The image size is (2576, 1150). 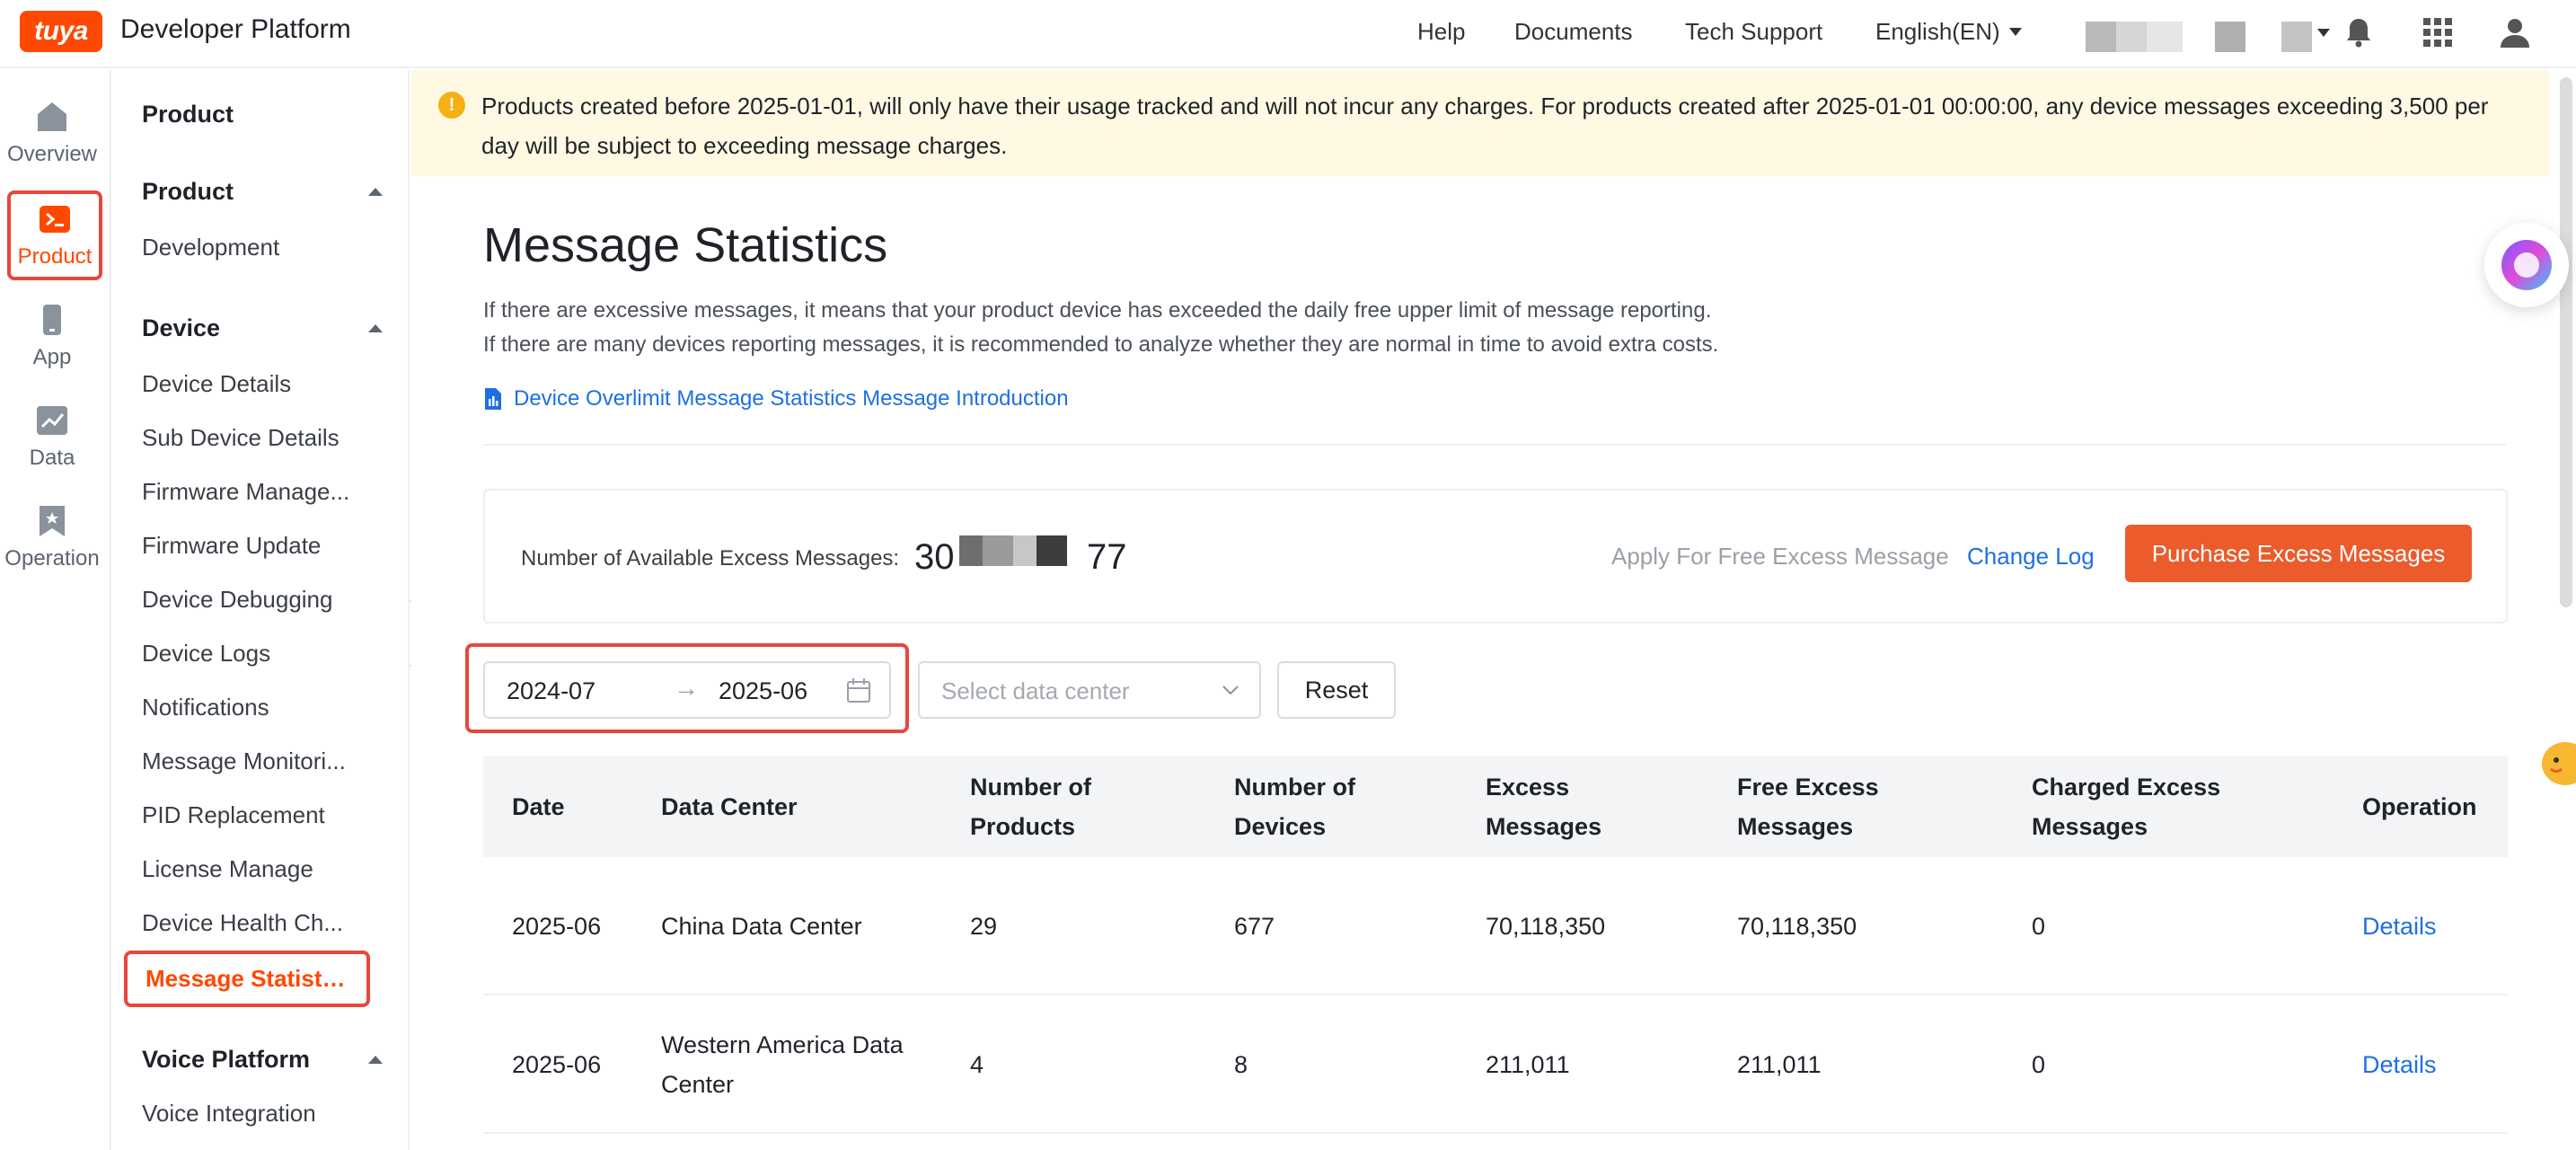 I want to click on sidebar-item-firmware-update: Firmware Update, so click(x=258, y=546).